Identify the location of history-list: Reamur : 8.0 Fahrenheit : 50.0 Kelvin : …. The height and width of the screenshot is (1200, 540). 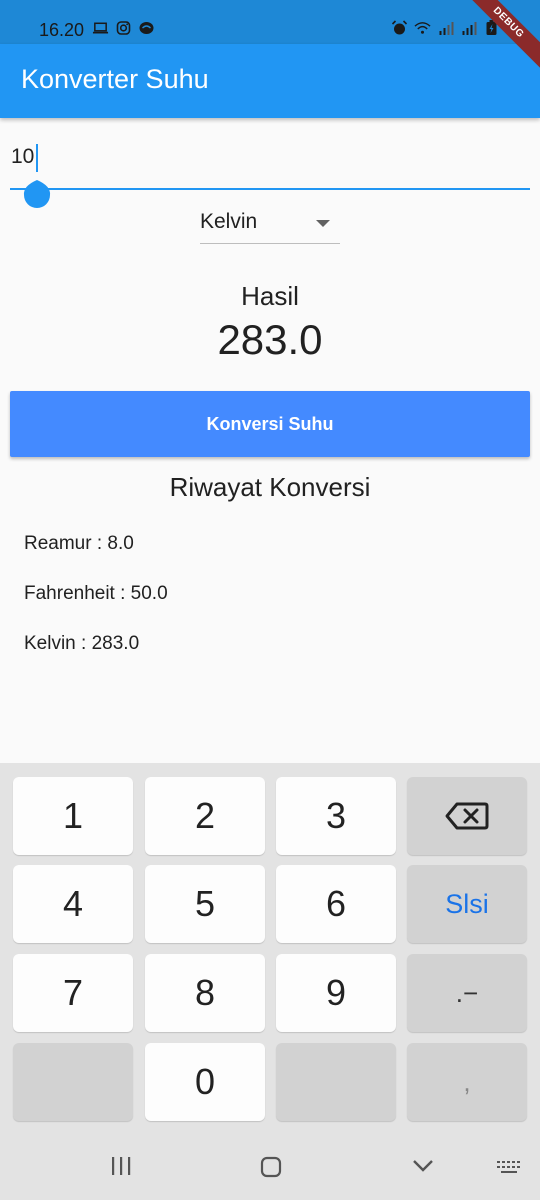
(96, 607).